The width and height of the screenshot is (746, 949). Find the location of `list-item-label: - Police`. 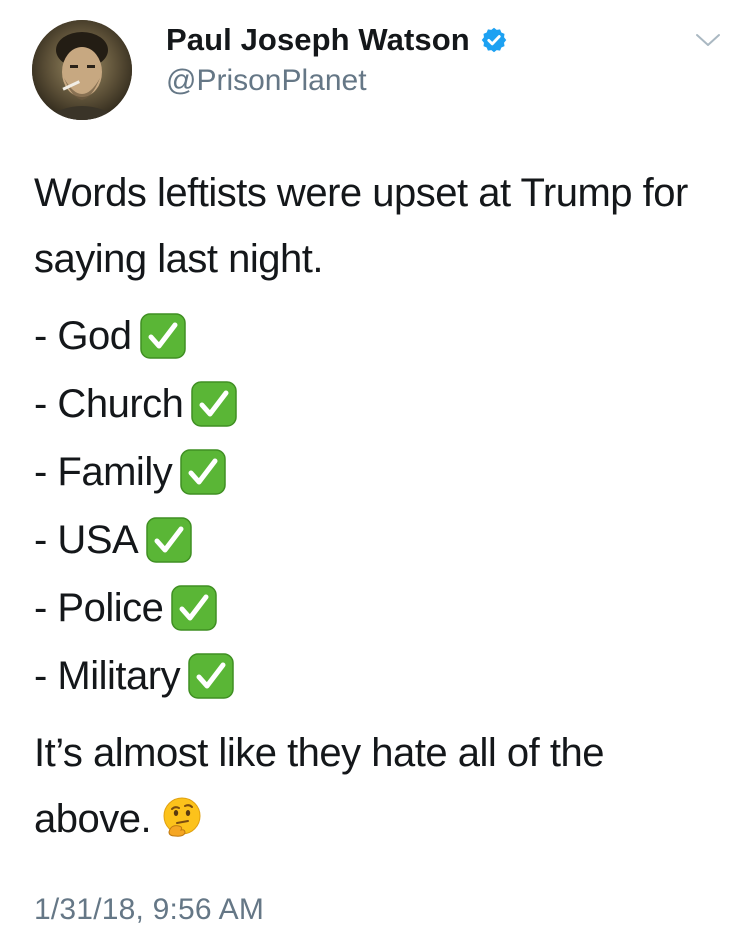

list-item-label: - Police is located at coordinates (99, 608).